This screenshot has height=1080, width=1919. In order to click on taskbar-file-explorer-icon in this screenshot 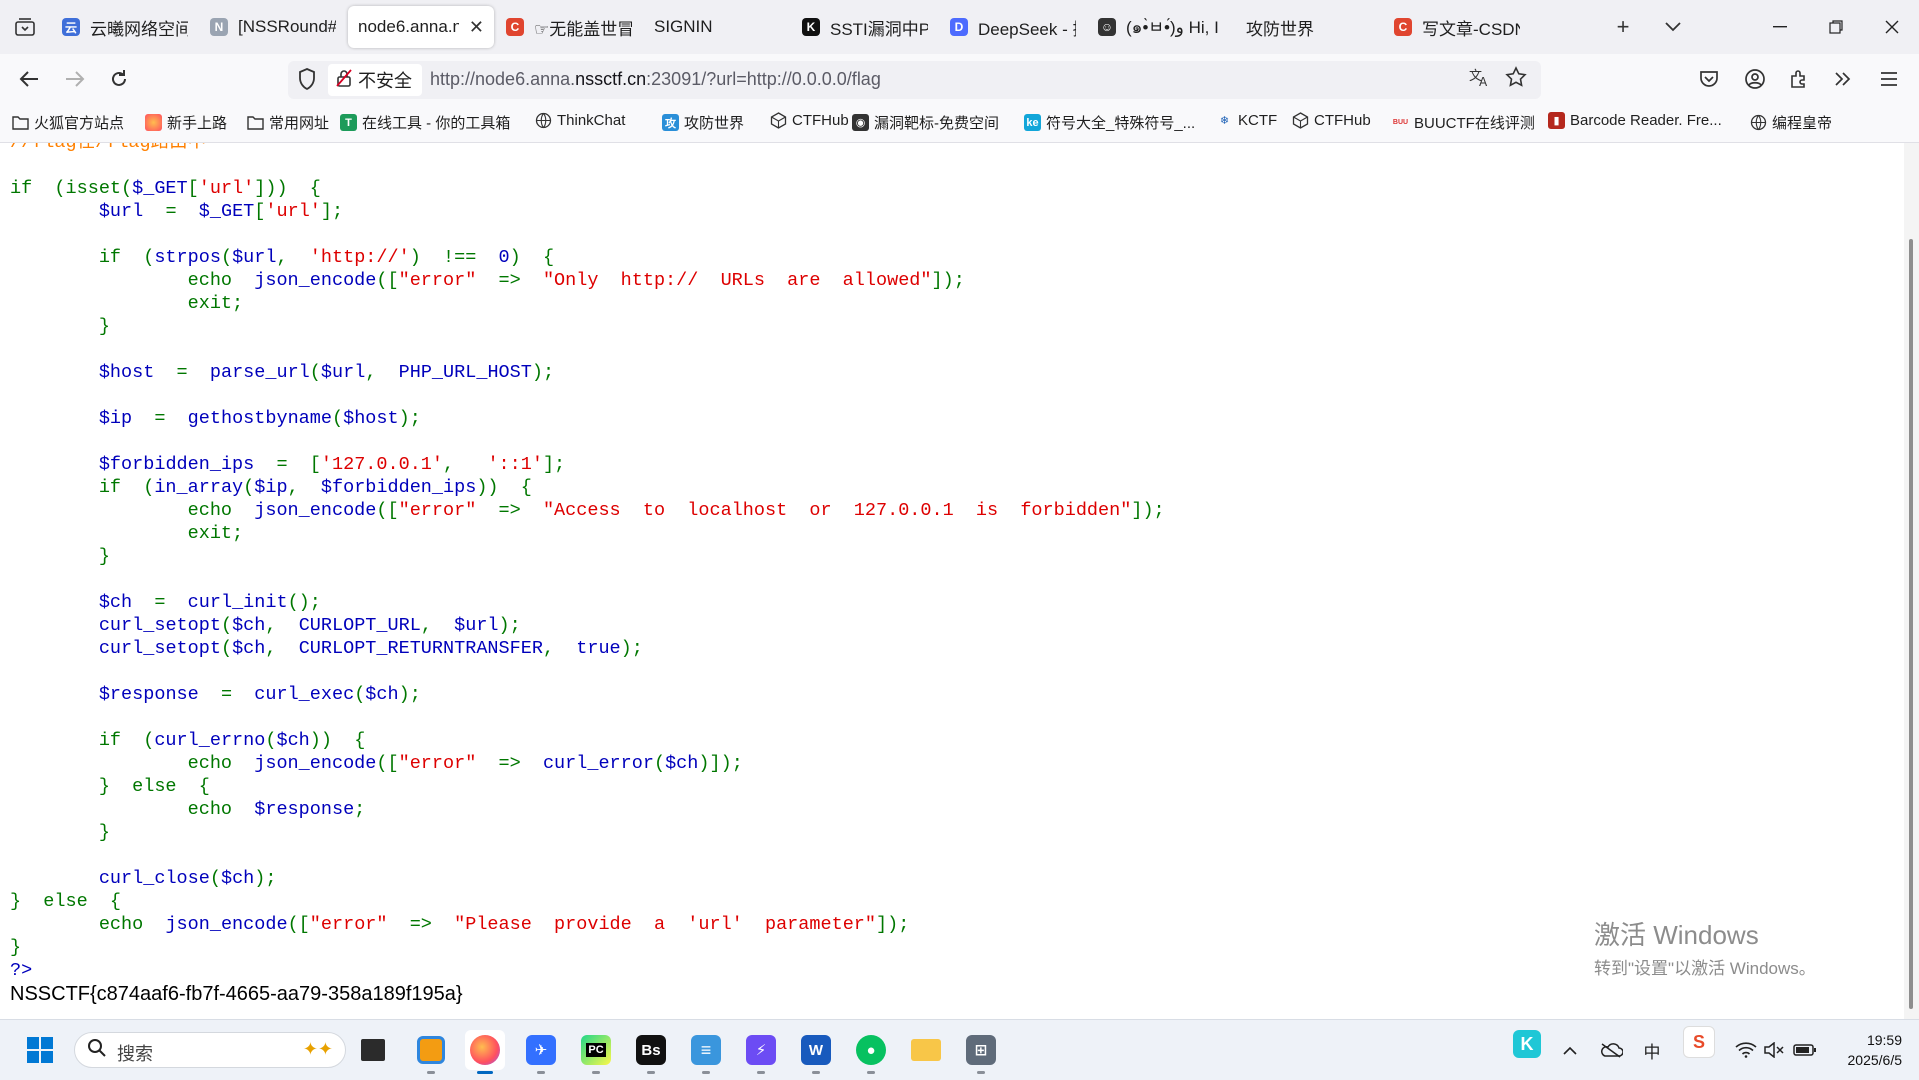, I will do `click(926, 1050)`.